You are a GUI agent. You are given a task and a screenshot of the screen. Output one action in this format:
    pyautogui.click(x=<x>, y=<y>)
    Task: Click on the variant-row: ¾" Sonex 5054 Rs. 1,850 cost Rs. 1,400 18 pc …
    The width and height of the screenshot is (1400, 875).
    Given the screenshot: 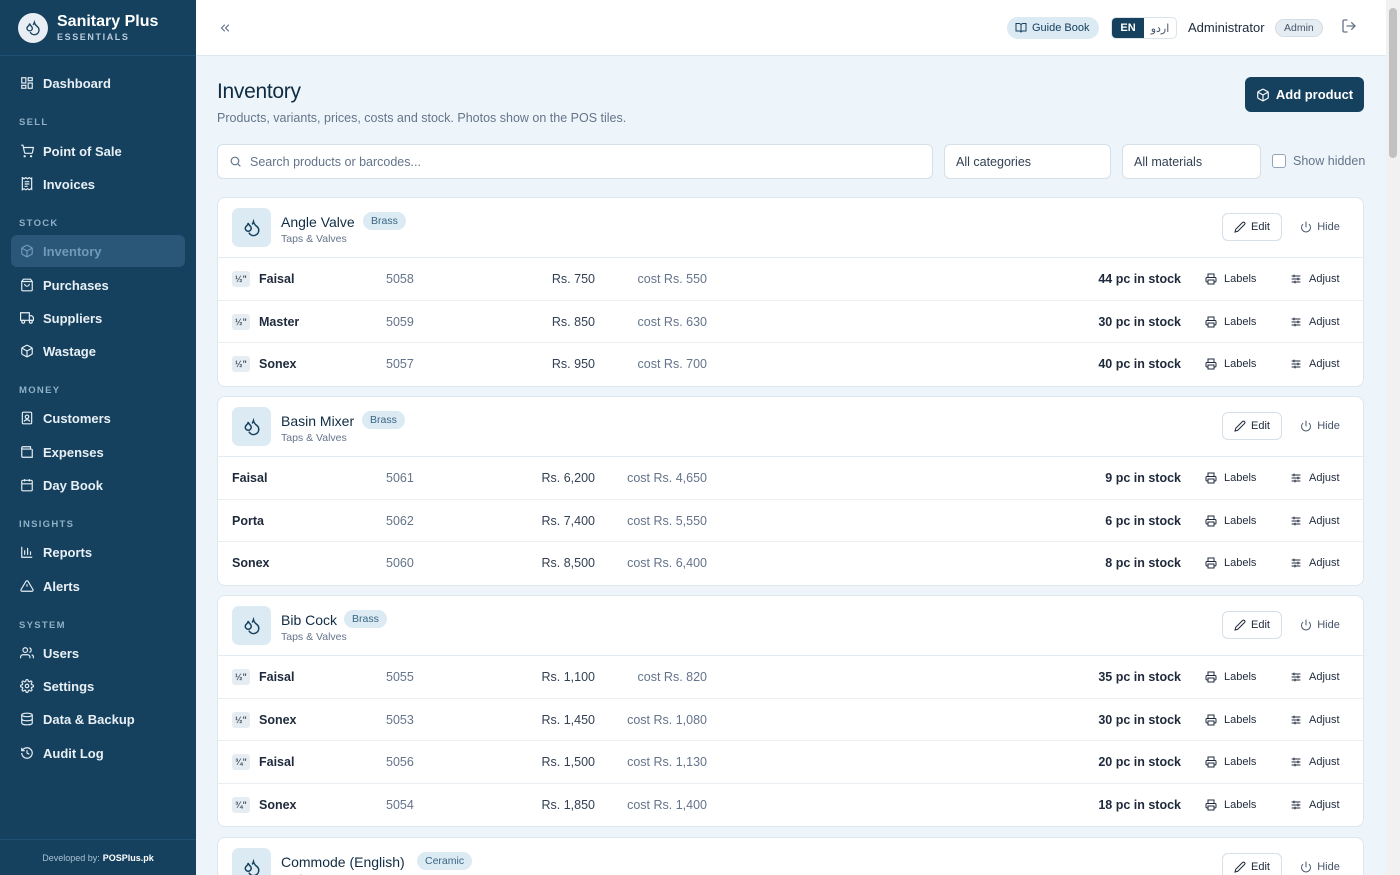 What is the action you would take?
    pyautogui.click(x=790, y=805)
    